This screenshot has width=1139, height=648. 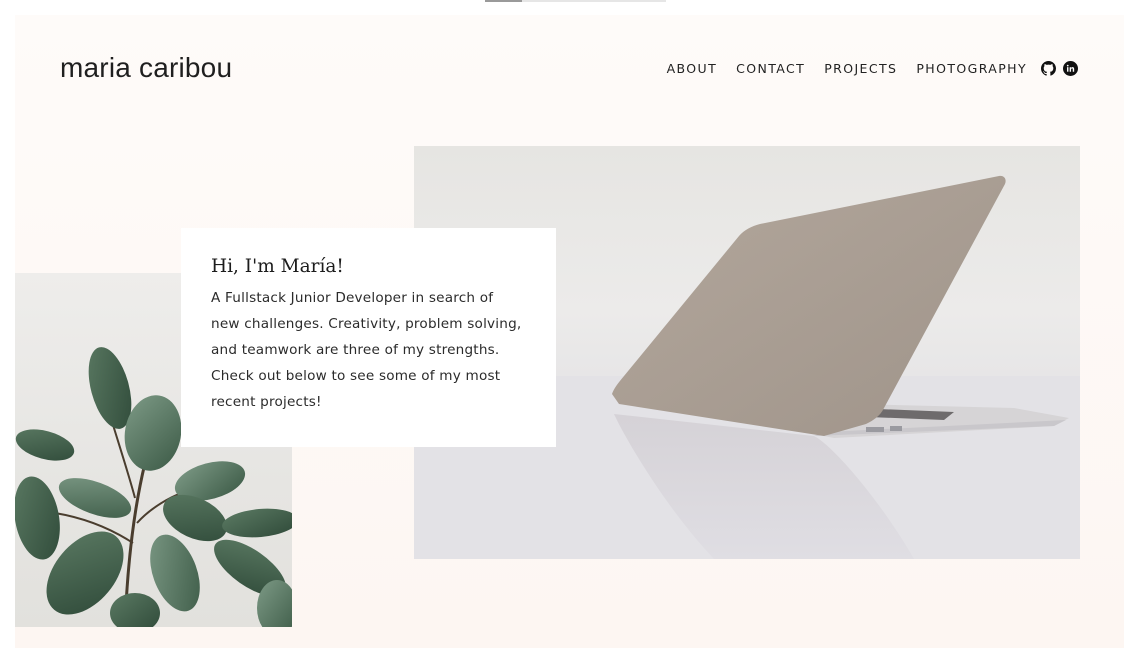 What do you see at coordinates (971, 68) in the screenshot?
I see `nav-link-photography: PHOTOGRAPHY` at bounding box center [971, 68].